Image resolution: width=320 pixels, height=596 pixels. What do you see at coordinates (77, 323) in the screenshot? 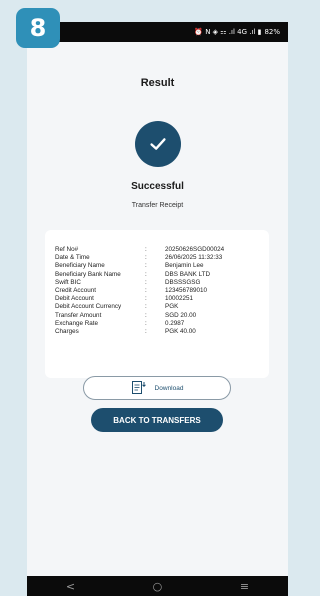
I see `detail-label: Exchange Rate` at bounding box center [77, 323].